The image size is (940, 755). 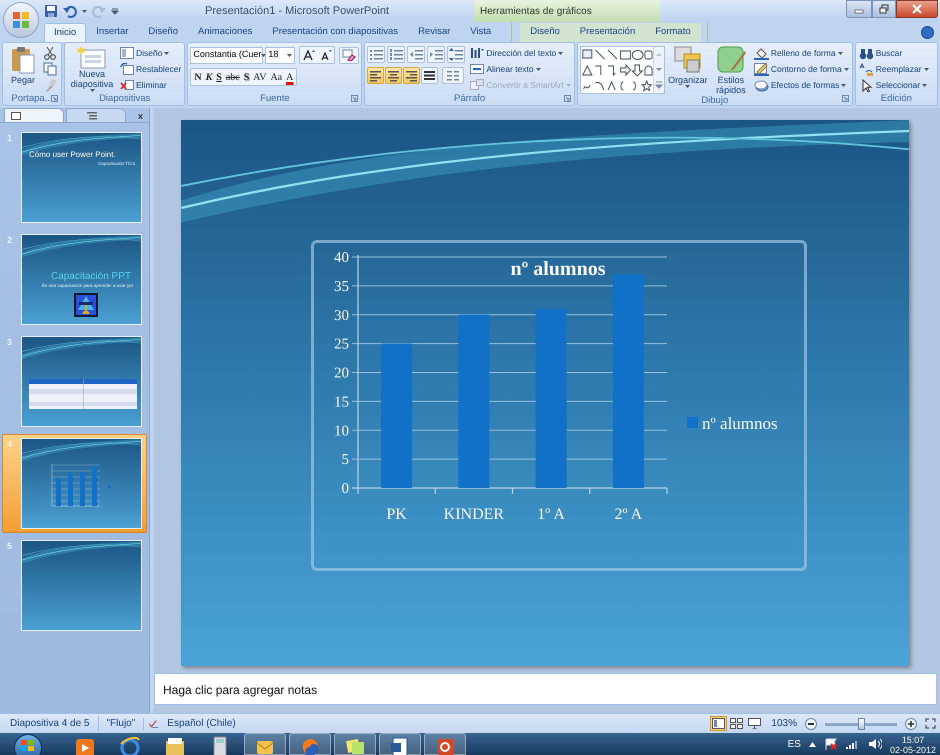 What do you see at coordinates (96, 115) in the screenshot?
I see `outline-tab` at bounding box center [96, 115].